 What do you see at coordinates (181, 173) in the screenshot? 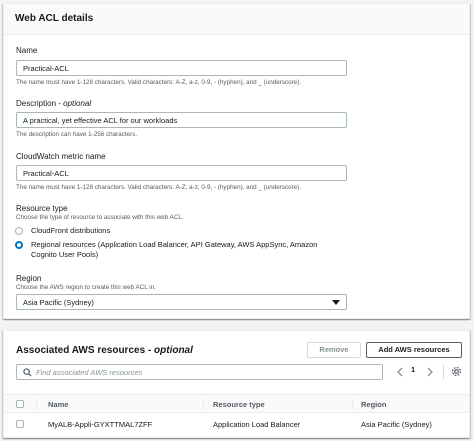
I see `metric-input` at bounding box center [181, 173].